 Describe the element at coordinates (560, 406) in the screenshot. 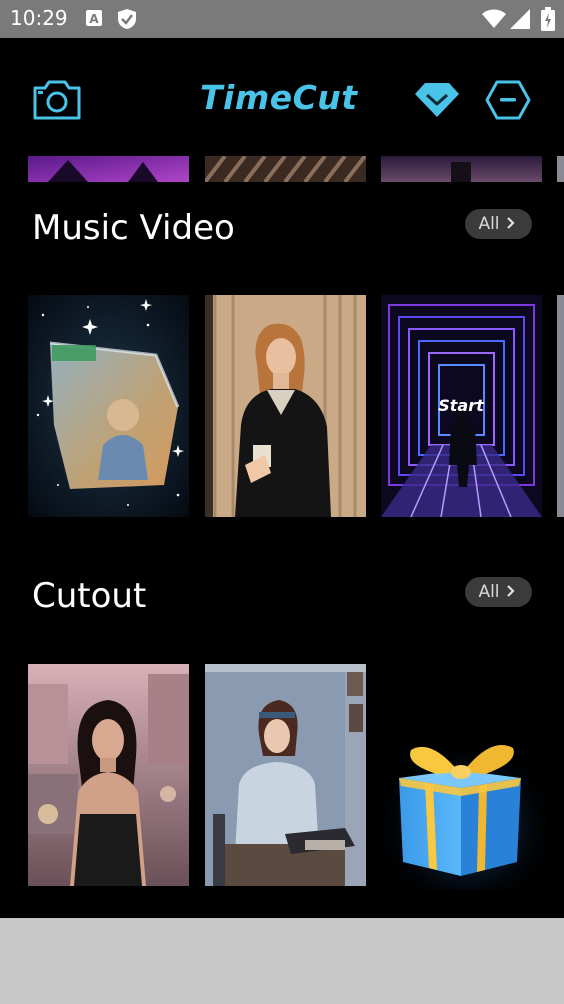

I see `template-partial-next` at that location.